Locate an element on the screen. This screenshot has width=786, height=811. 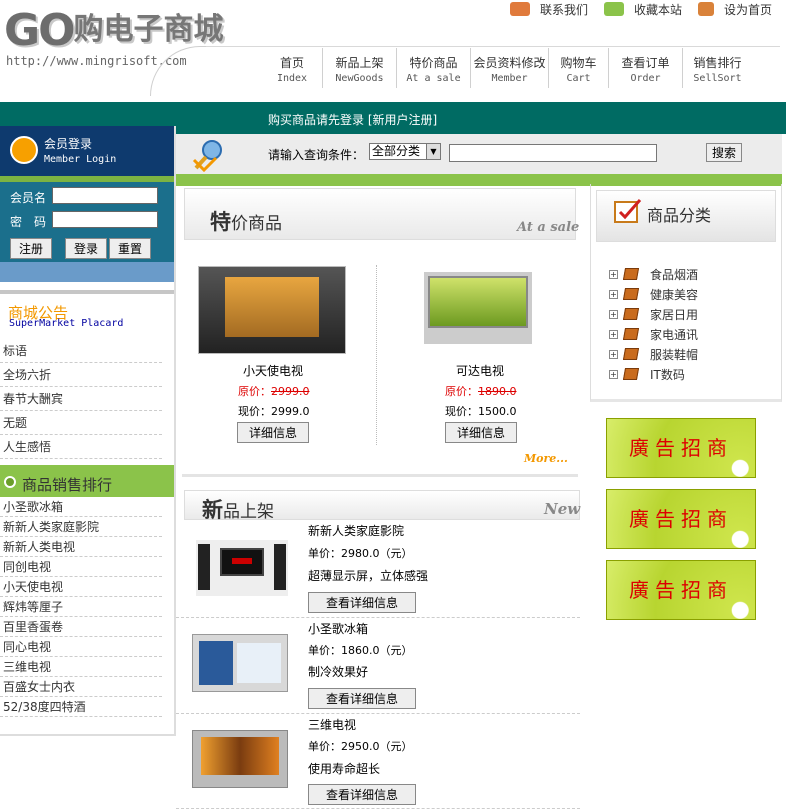
password-label: 密 码 is located at coordinates (28, 222).